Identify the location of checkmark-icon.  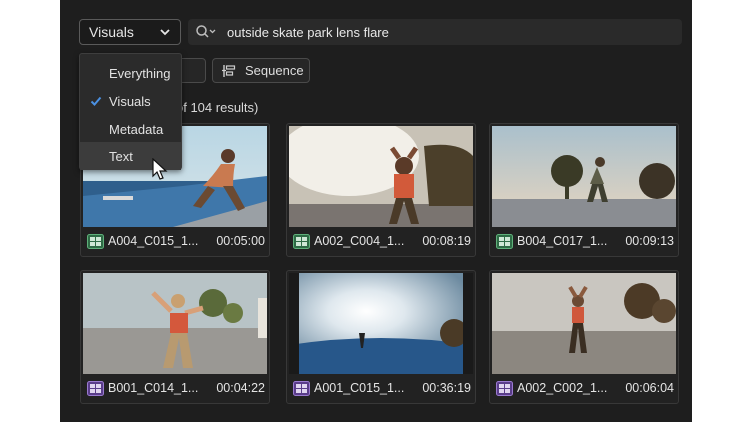
(96, 101).